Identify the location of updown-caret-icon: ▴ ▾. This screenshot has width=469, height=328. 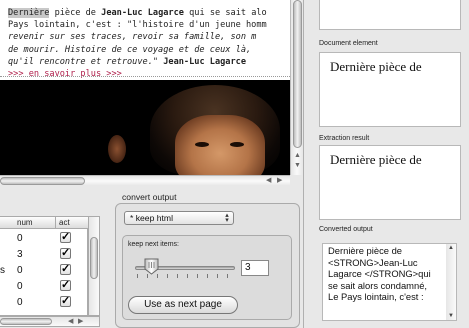
(227, 218).